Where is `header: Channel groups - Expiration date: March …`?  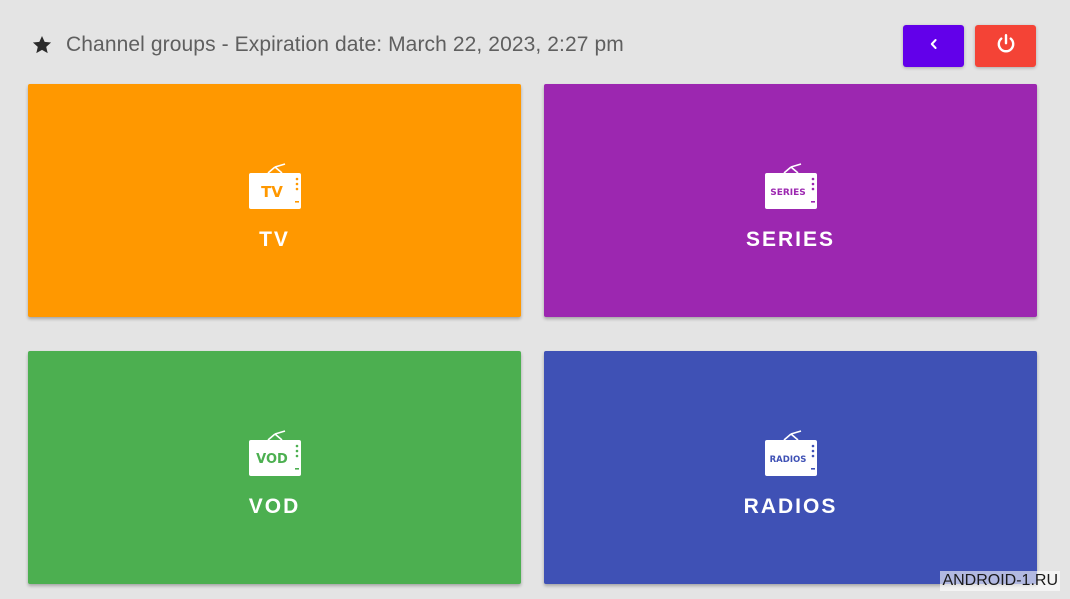
header: Channel groups - Expiration date: March … is located at coordinates (327, 45).